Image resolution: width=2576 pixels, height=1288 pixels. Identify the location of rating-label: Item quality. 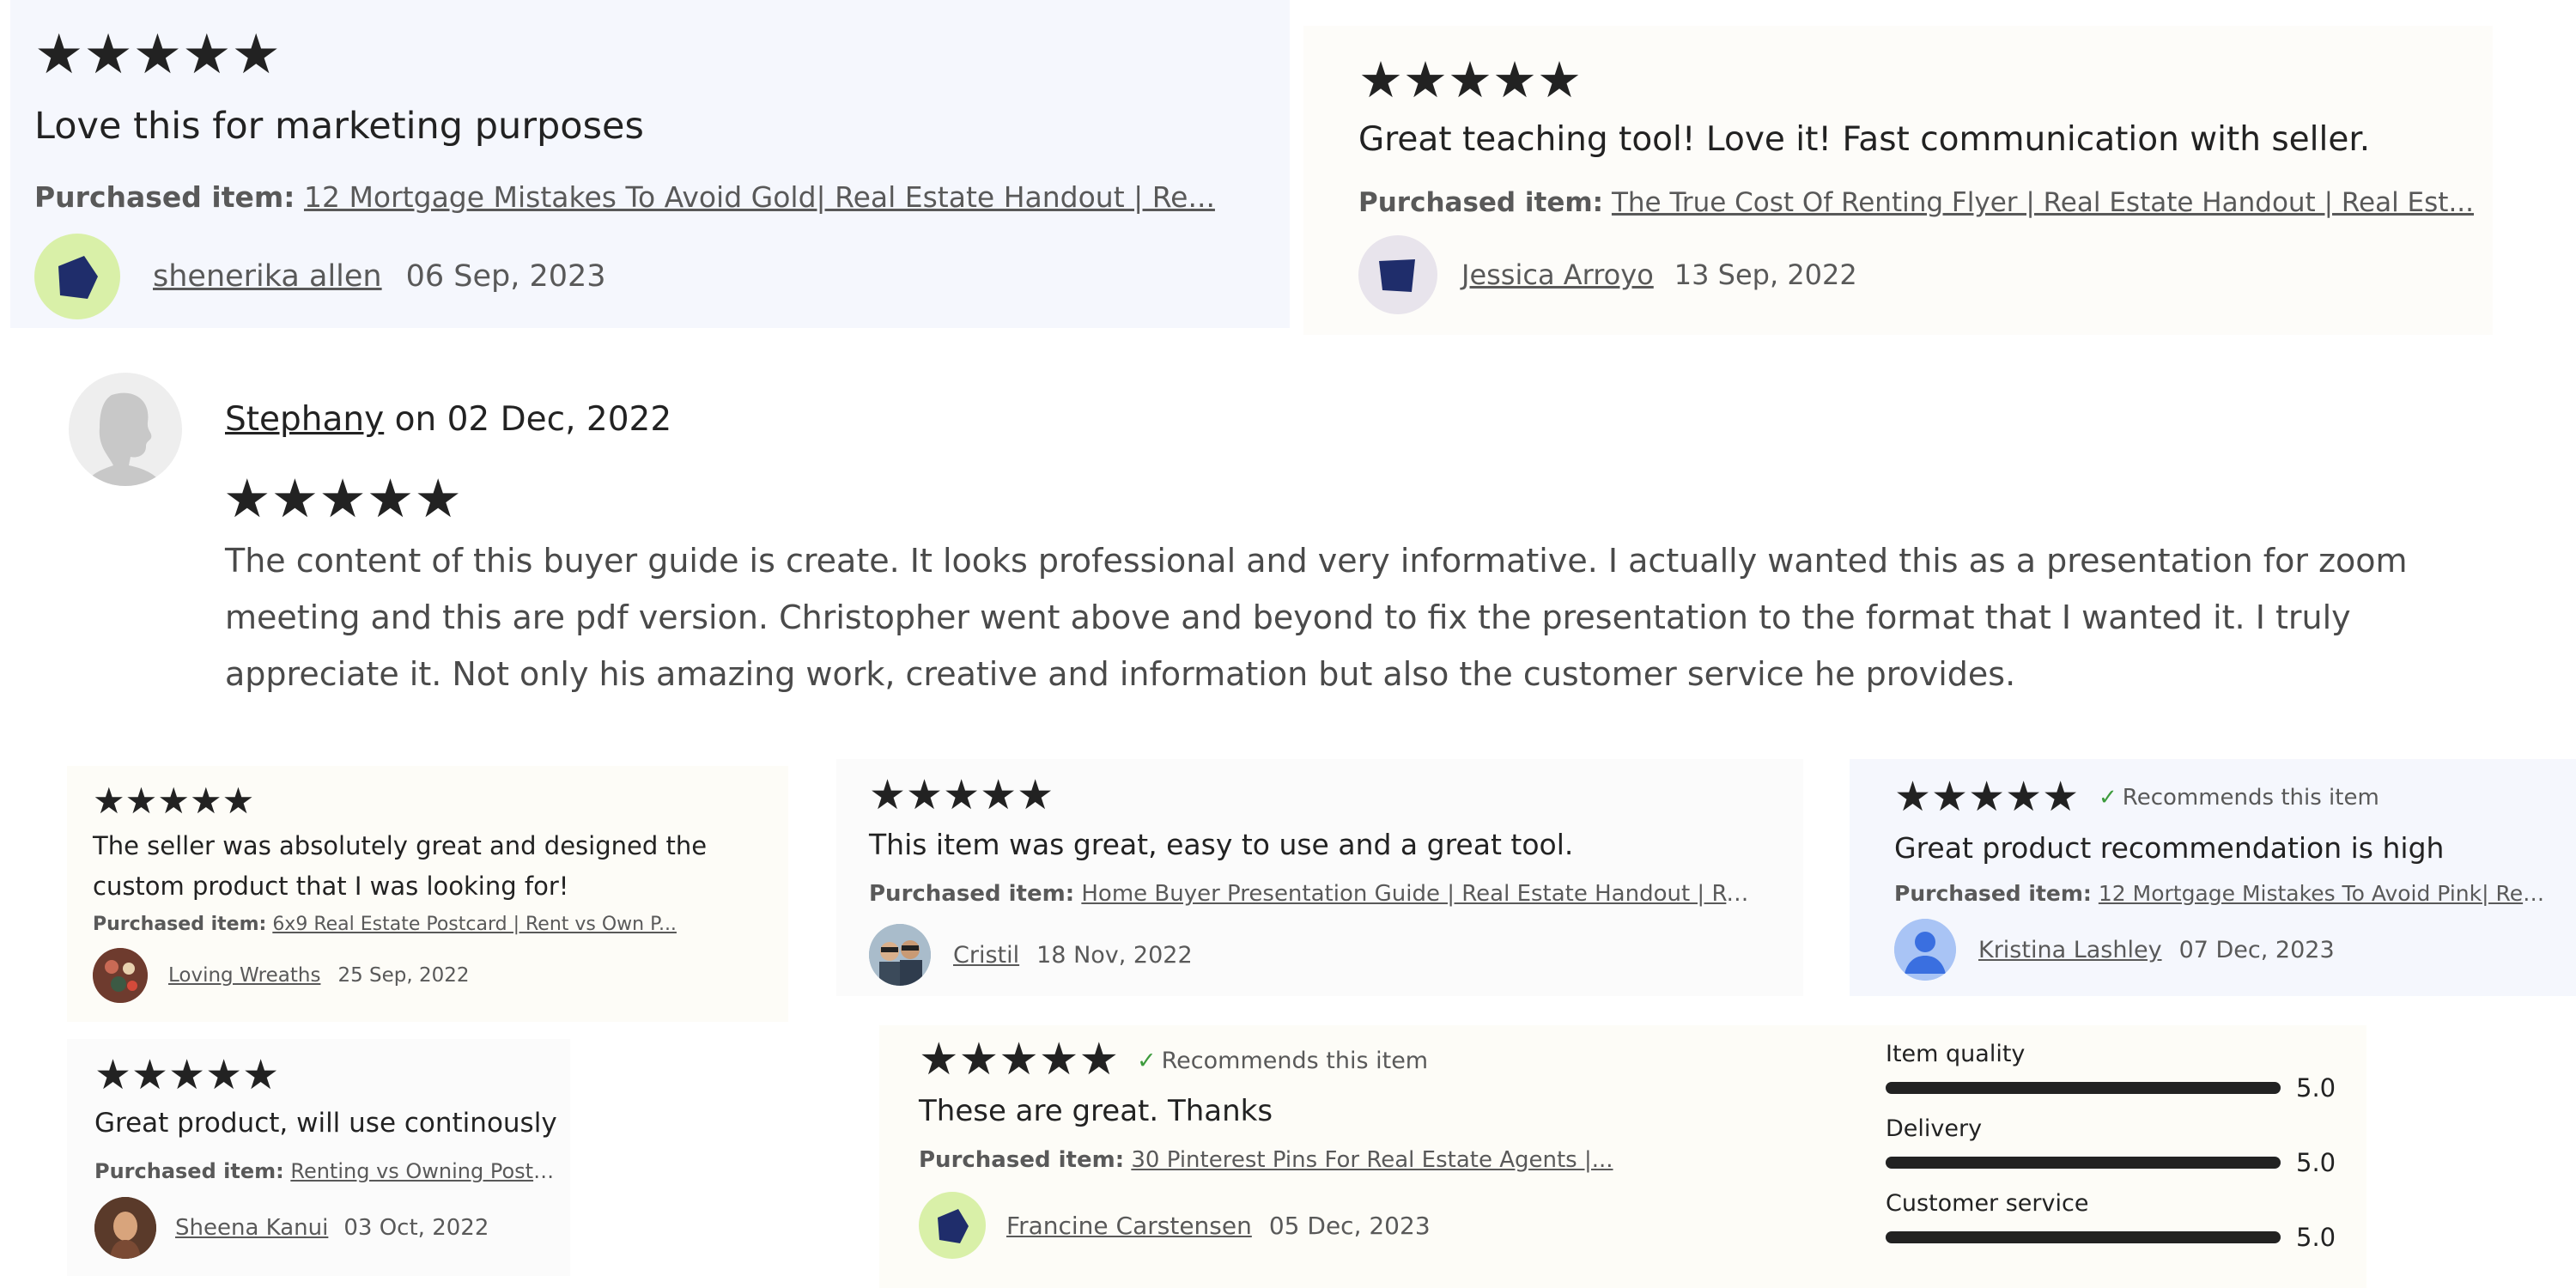
(1956, 1054).